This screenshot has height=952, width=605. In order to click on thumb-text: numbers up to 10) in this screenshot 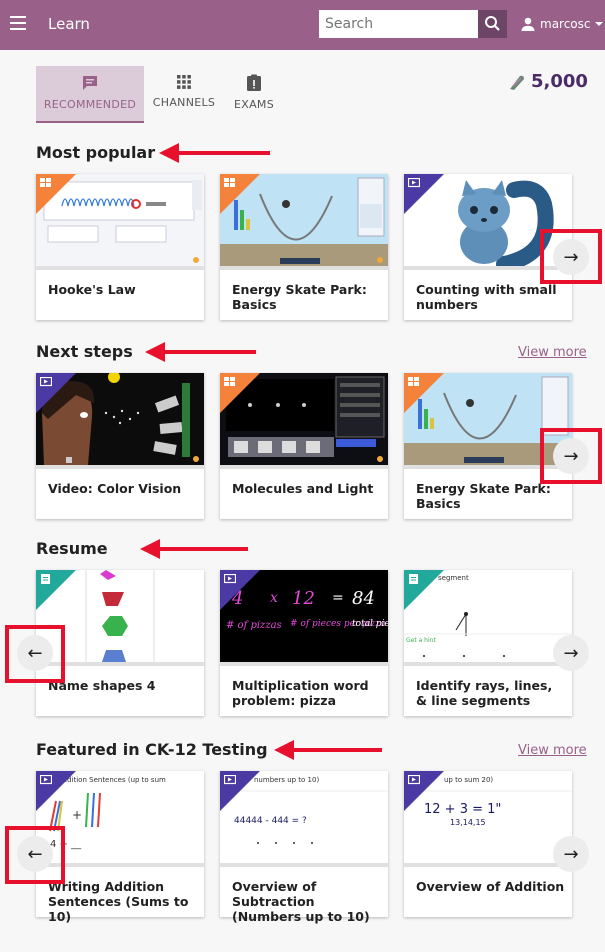, I will do `click(286, 780)`.